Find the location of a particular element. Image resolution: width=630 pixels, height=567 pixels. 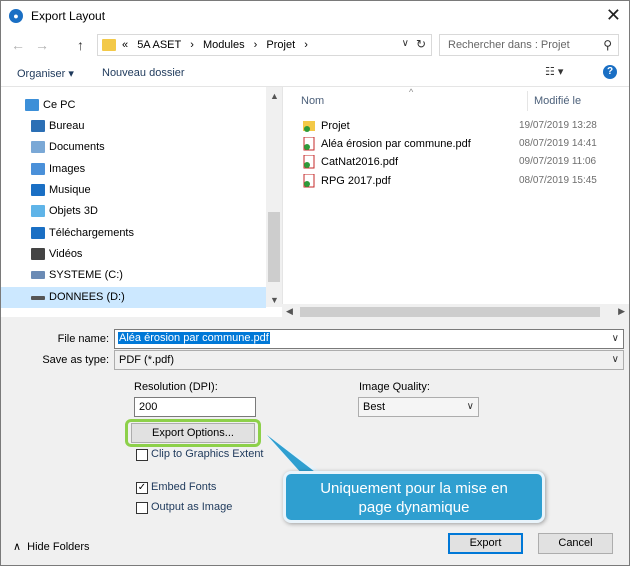

organize-menu: Organiser ▾ is located at coordinates (45, 73).